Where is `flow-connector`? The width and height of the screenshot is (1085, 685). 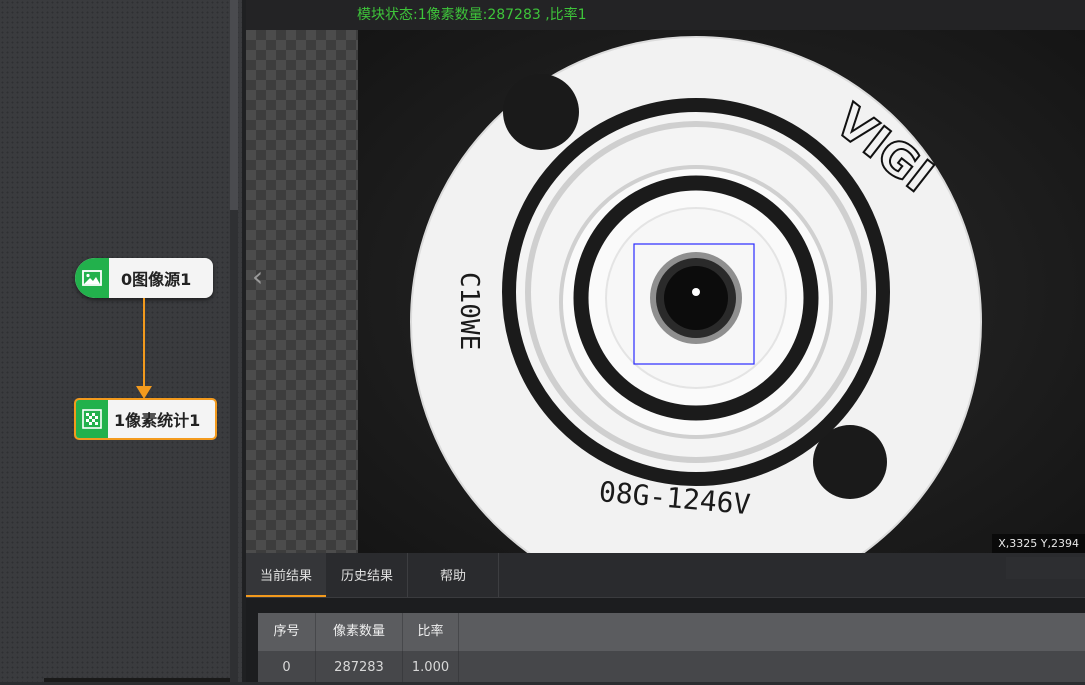
flow-connector is located at coordinates (144, 343).